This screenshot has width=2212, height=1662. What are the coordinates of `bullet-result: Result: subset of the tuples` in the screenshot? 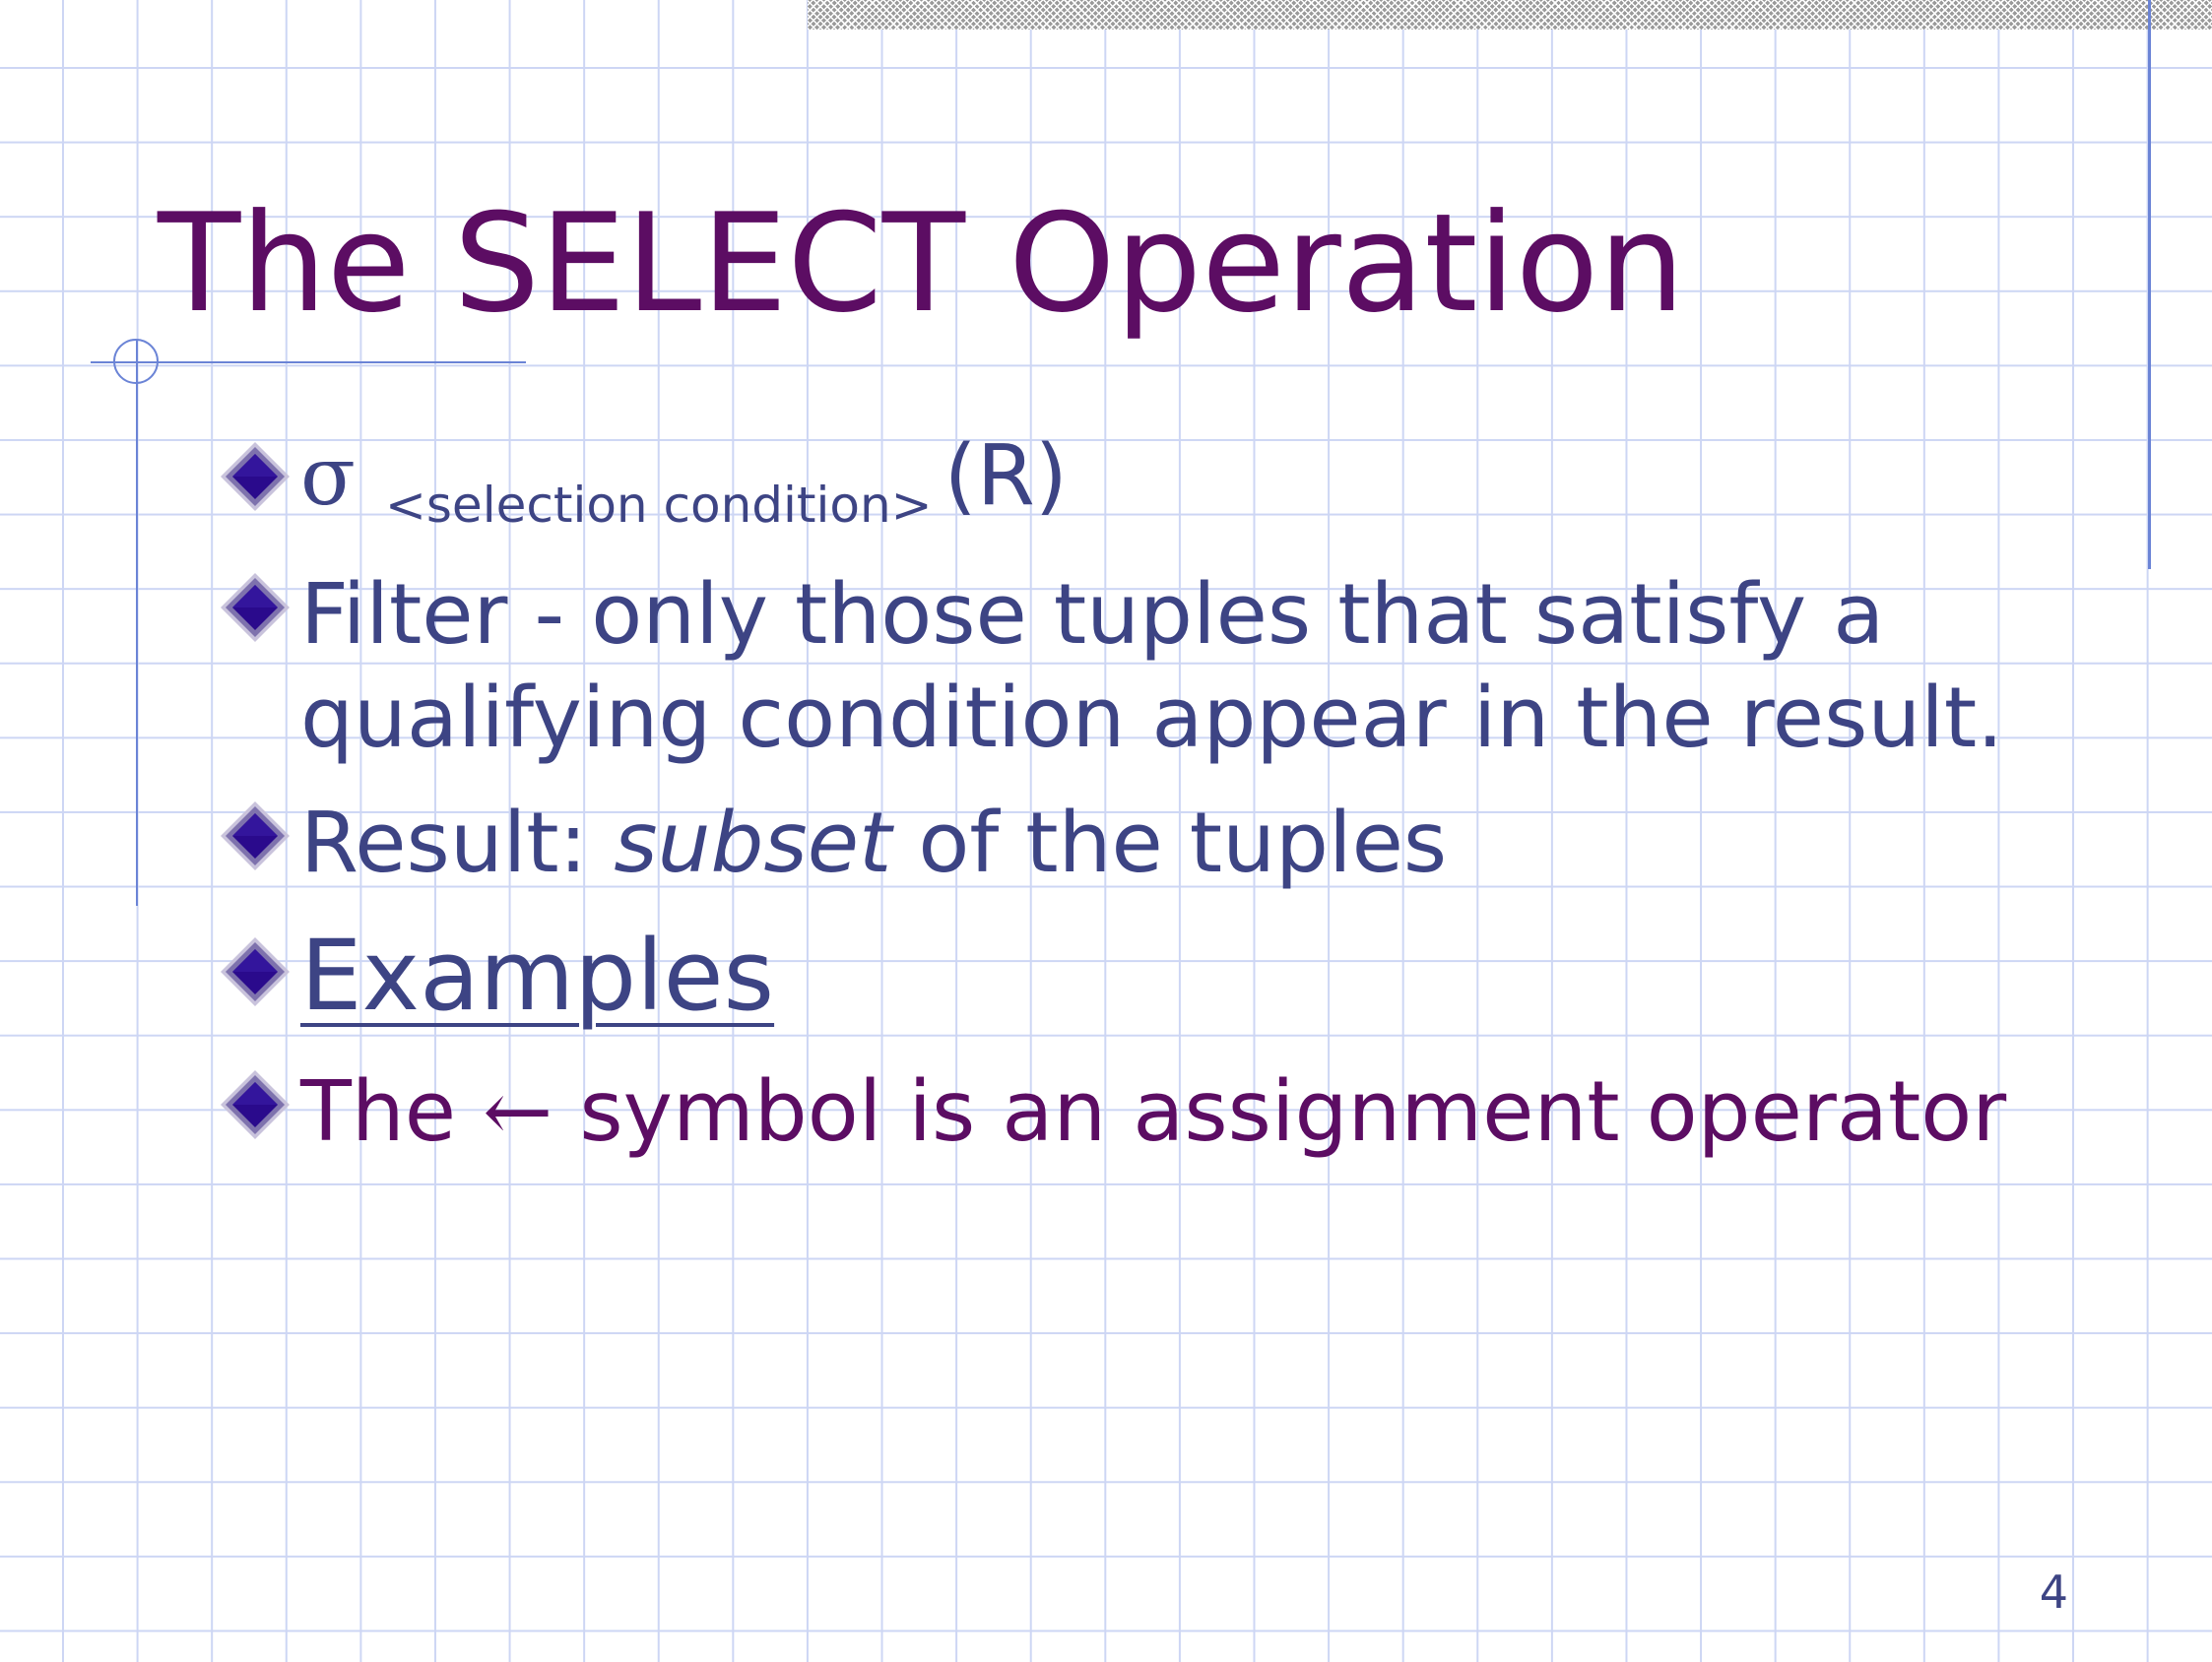 It's located at (873, 844).